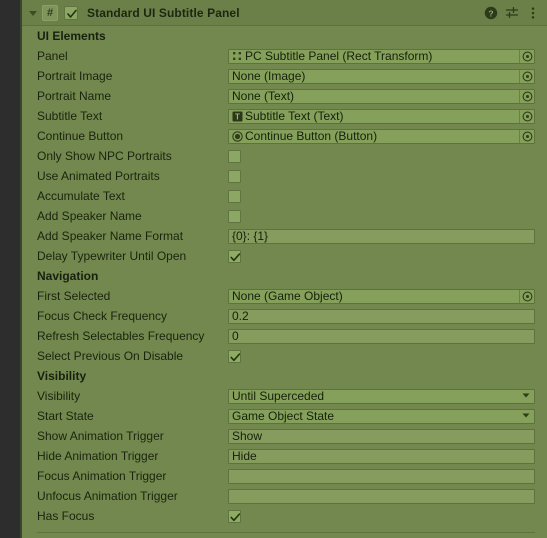 The image size is (547, 538). Describe the element at coordinates (381, 116) in the screenshot. I see `object-reference-field: T Subtitle Text (Text)` at that location.